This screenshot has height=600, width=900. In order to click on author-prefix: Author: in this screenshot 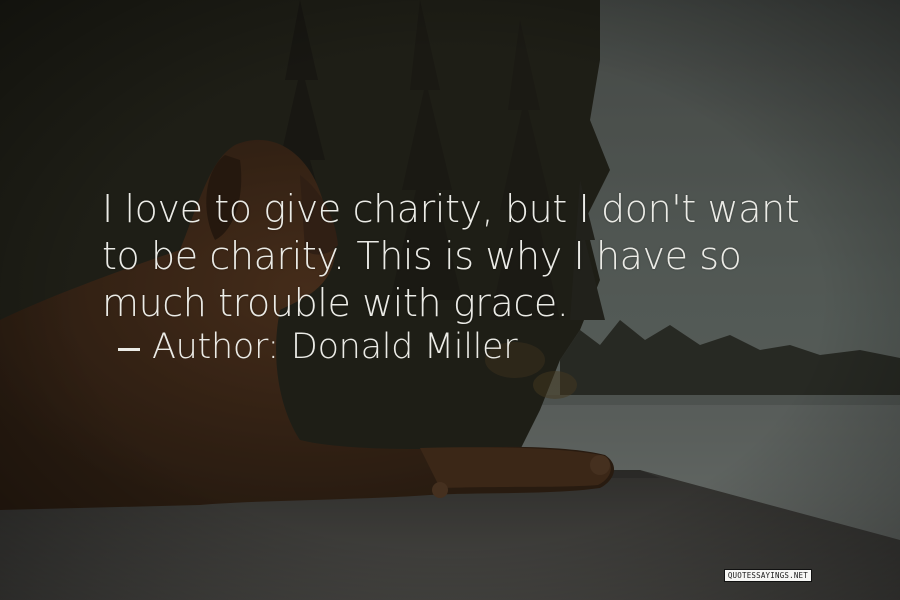, I will do `click(215, 347)`.